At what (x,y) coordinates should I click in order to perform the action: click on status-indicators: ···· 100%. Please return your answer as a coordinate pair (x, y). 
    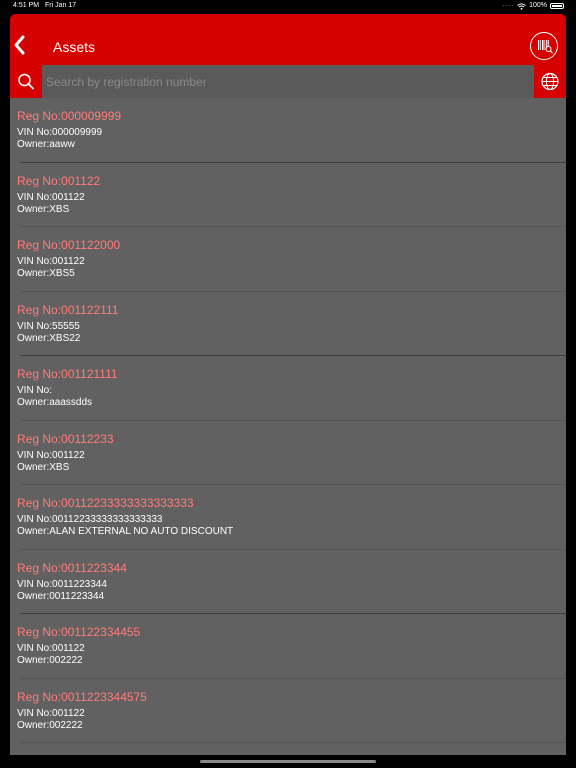
    Looking at the image, I should click on (533, 6).